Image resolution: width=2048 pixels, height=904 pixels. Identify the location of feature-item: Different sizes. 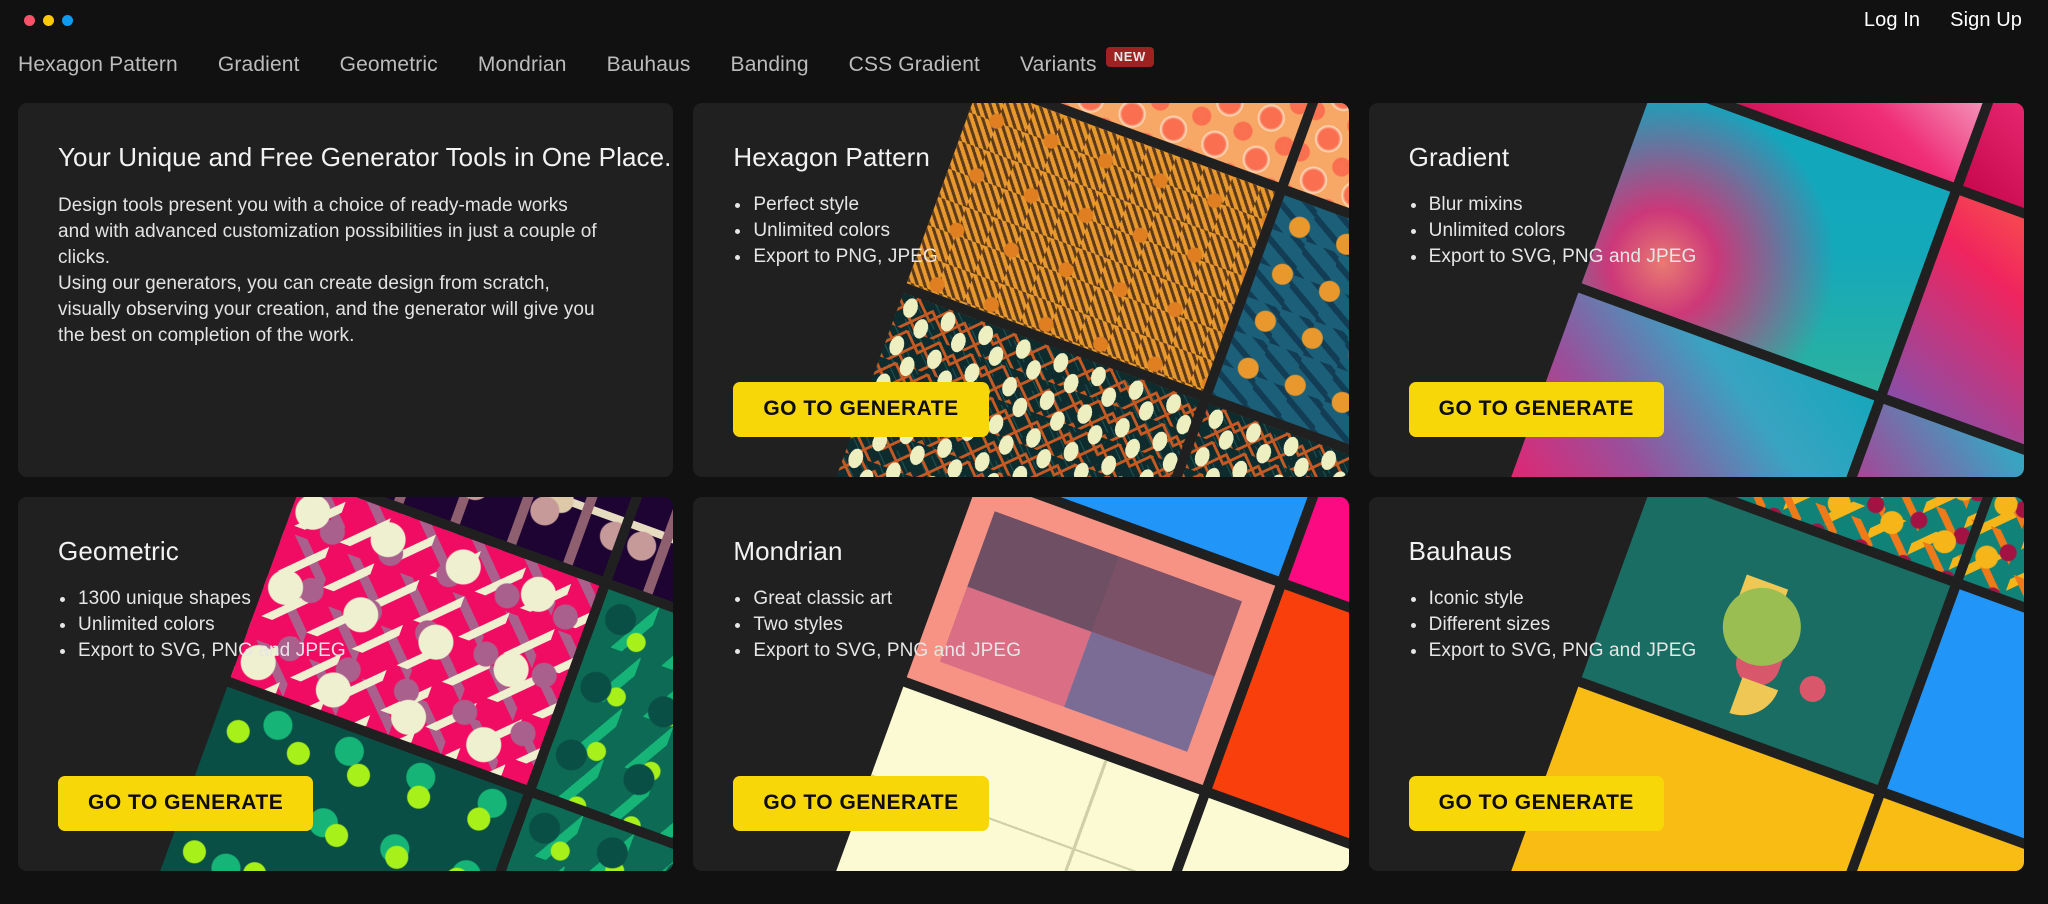
(1716, 625).